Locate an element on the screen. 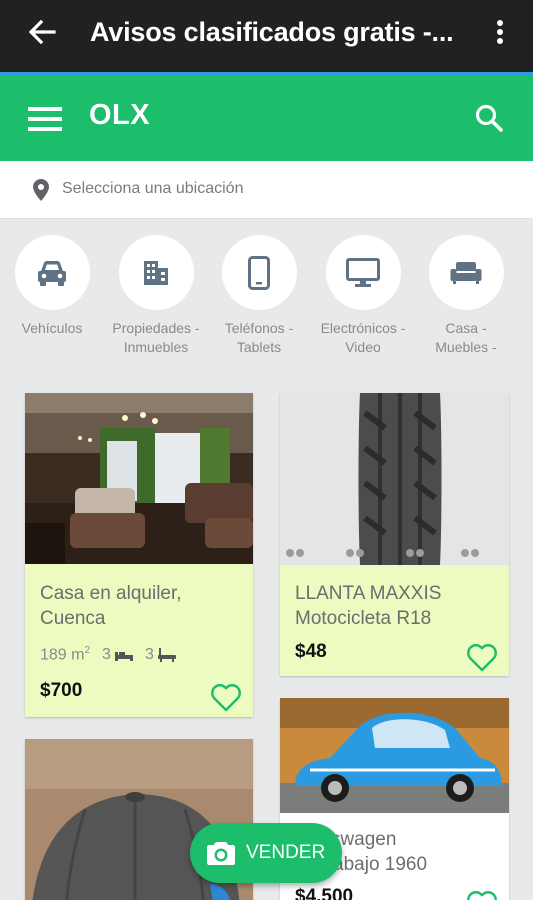  bathtub-icon is located at coordinates (166, 654).